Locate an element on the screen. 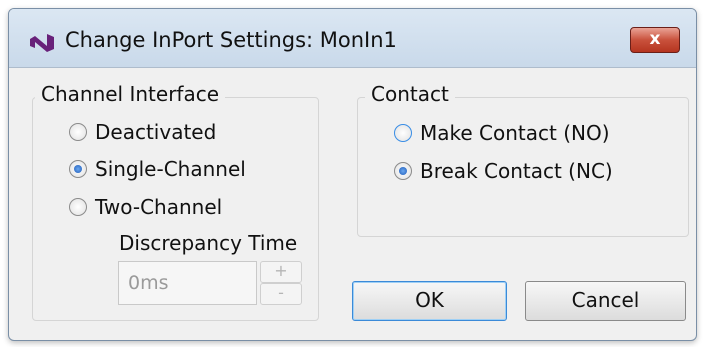  radio-single-channel: Single-Channel is located at coordinates (157, 169).